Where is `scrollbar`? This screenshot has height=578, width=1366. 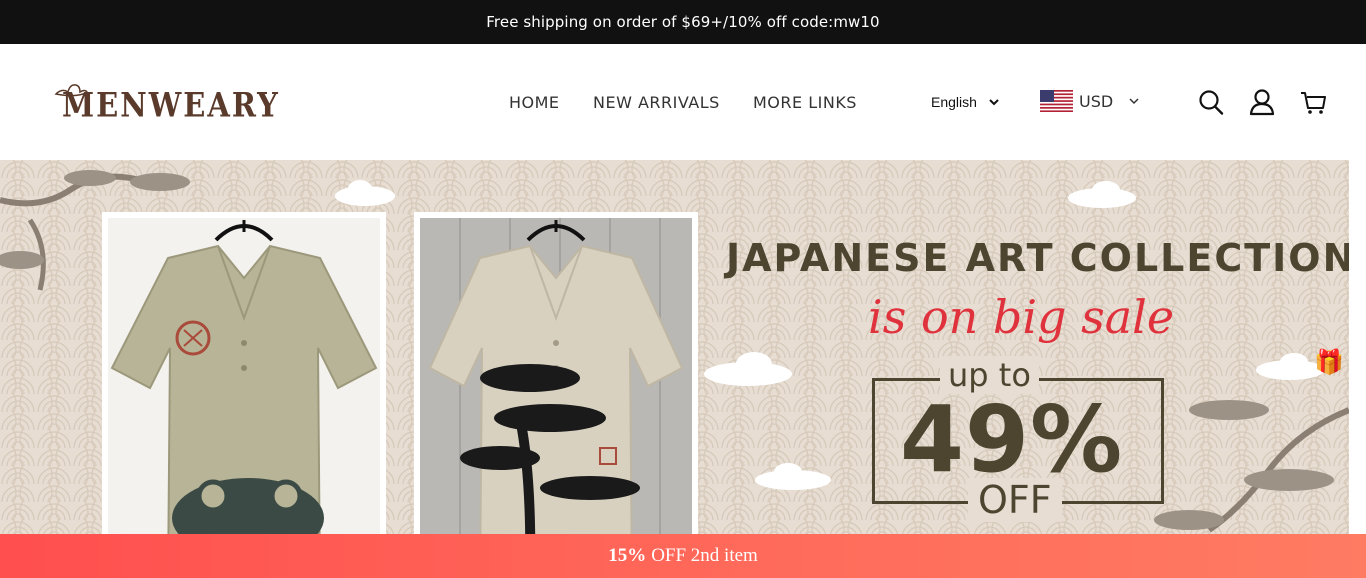
scrollbar is located at coordinates (1357, 369).